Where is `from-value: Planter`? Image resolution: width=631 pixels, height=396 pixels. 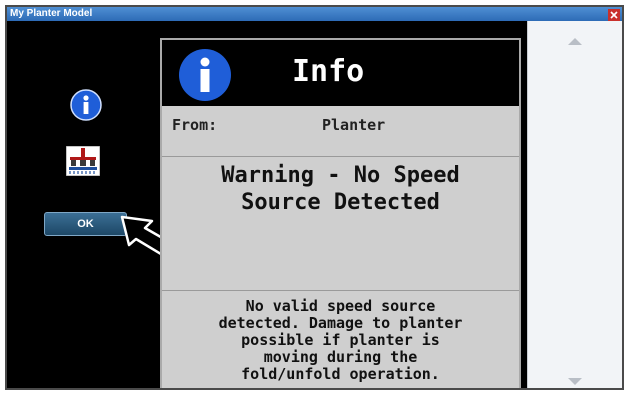 from-value: Planter is located at coordinates (354, 125).